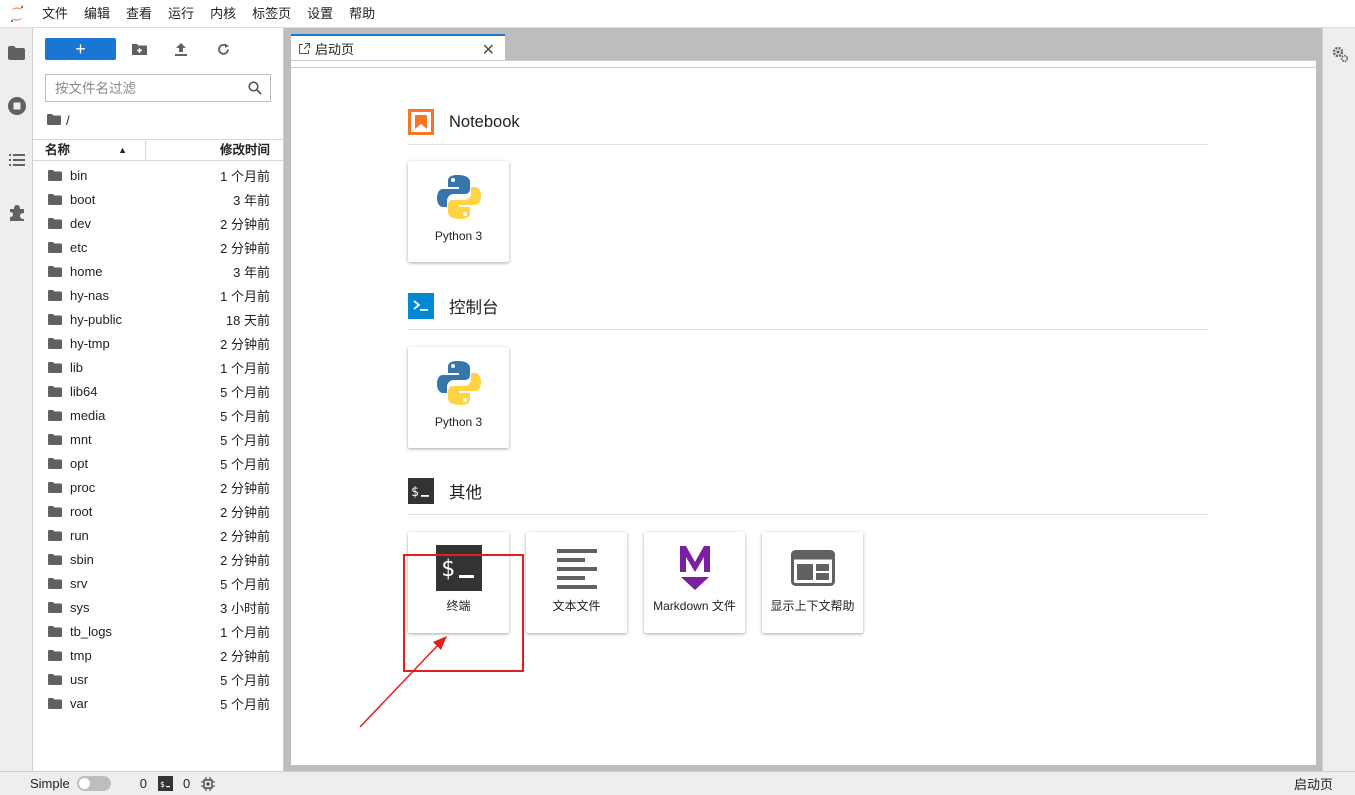 The height and width of the screenshot is (795, 1355). What do you see at coordinates (223, 49) in the screenshot?
I see `refresh-icon` at bounding box center [223, 49].